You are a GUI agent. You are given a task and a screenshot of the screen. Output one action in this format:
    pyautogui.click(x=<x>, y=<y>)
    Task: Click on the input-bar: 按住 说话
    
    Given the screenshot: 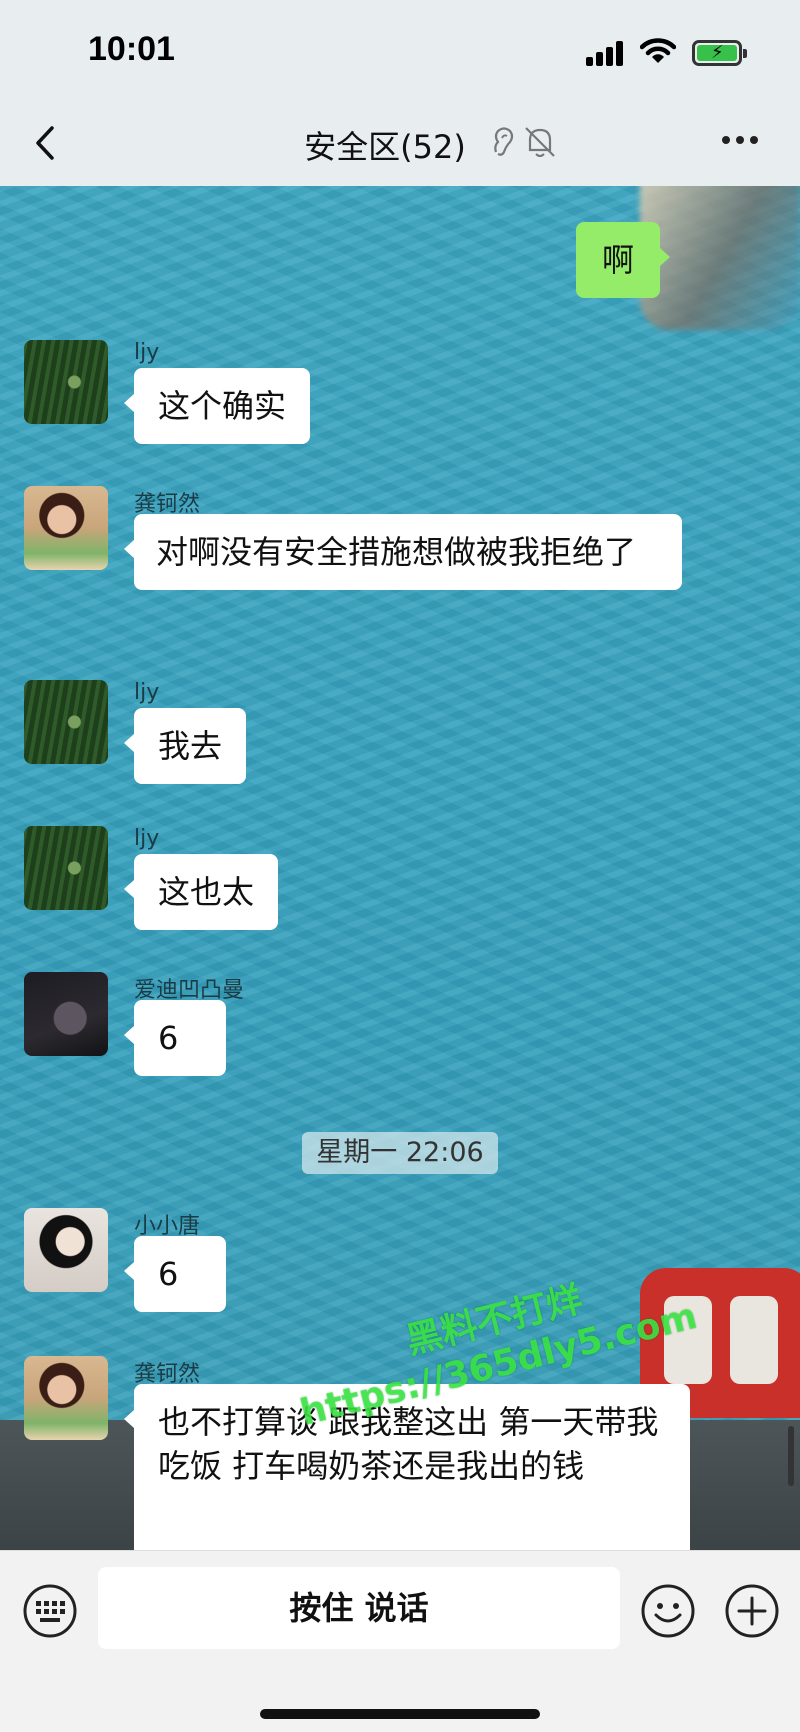 What is the action you would take?
    pyautogui.click(x=400, y=1641)
    